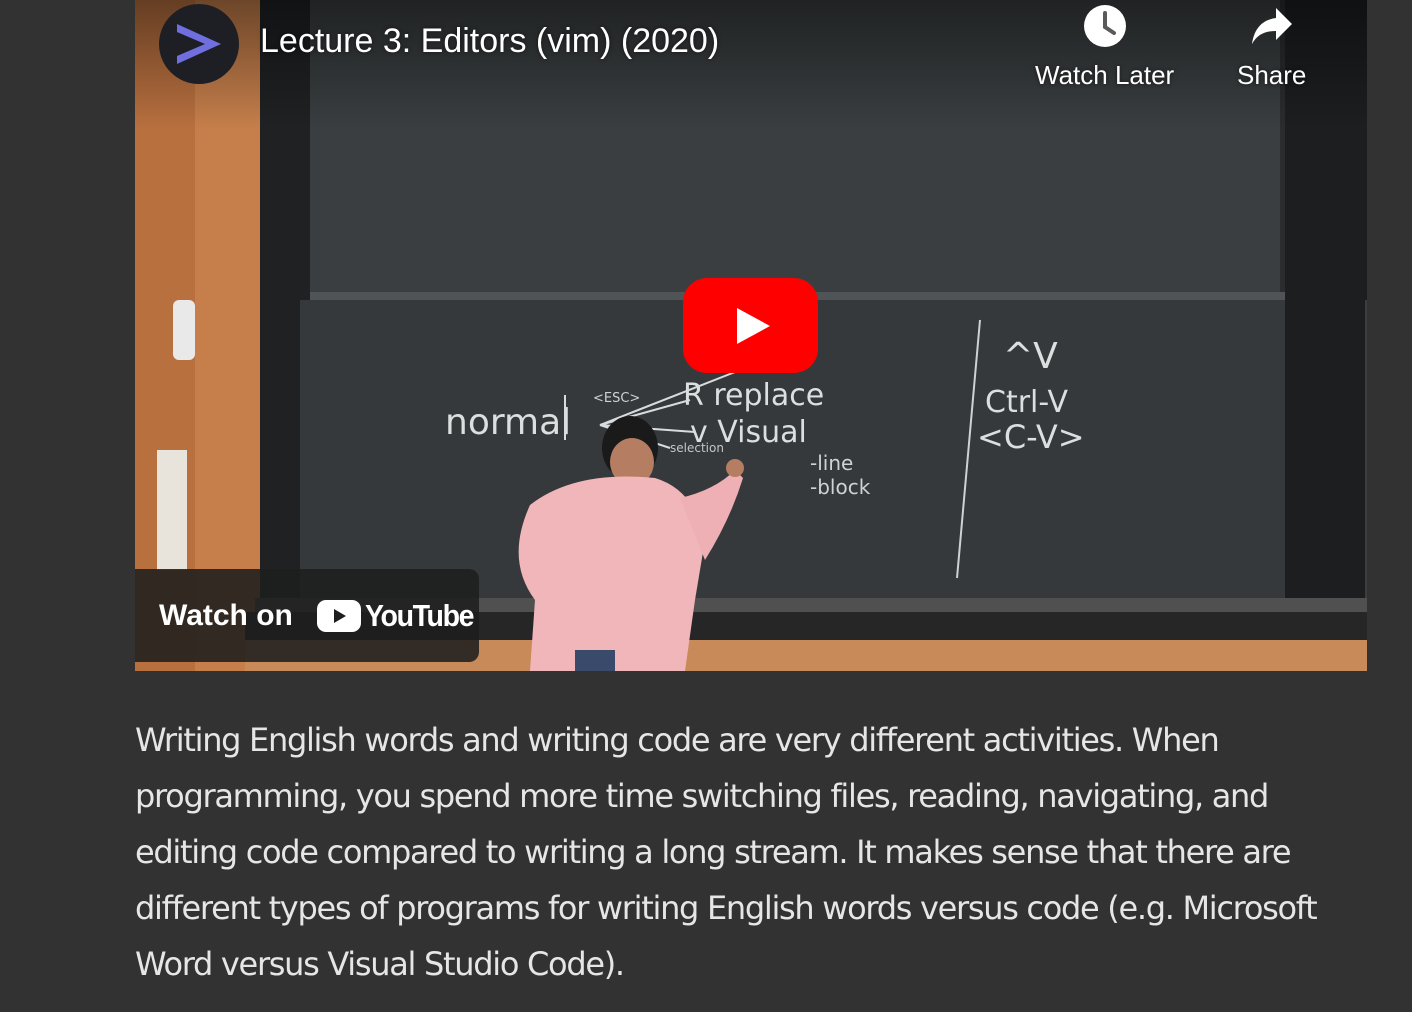  What do you see at coordinates (508, 422) in the screenshot?
I see `chalk-normal: normal` at bounding box center [508, 422].